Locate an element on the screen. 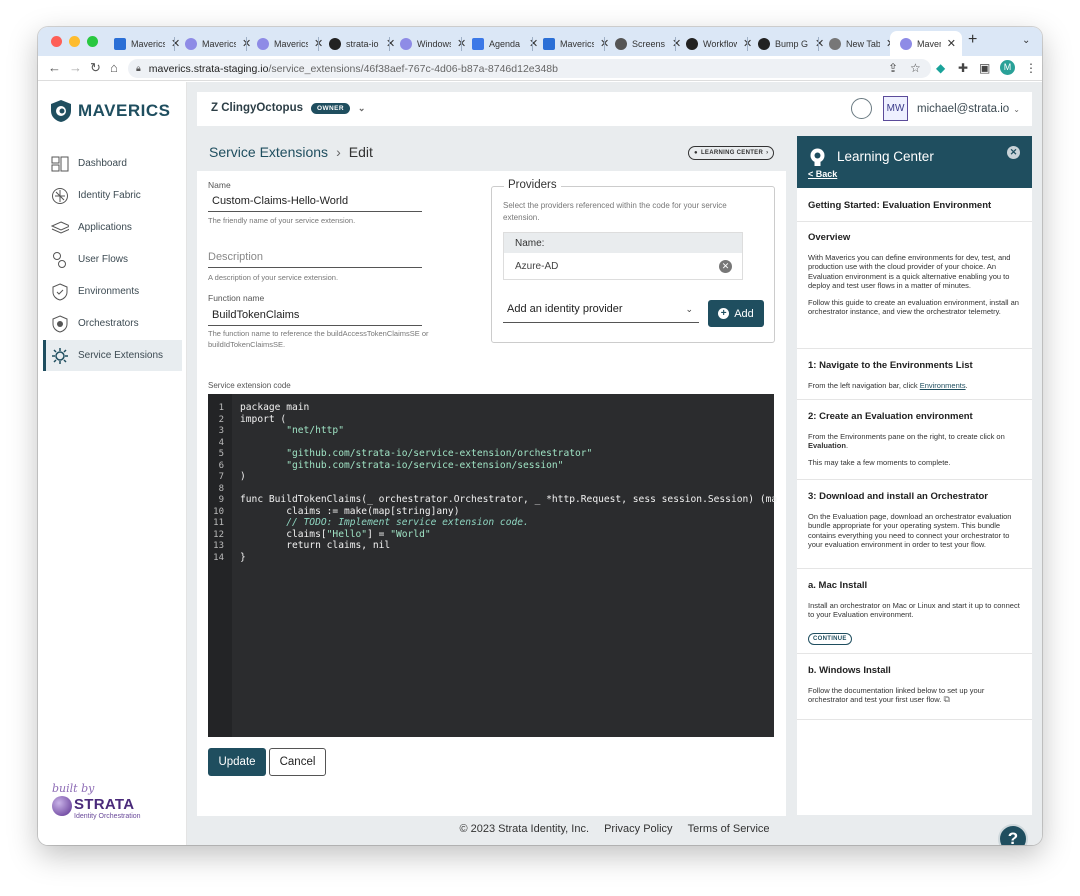 The height and width of the screenshot is (896, 1080). back-link: < Back is located at coordinates (822, 174).